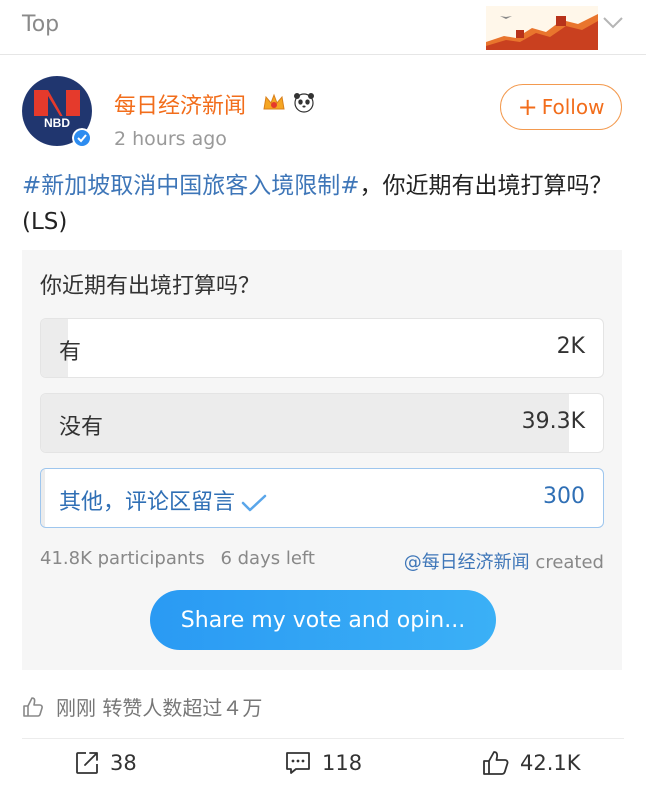 This screenshot has height=800, width=646. Describe the element at coordinates (147, 502) in the screenshot. I see `poll-option-text: 其他，评论区留言` at that location.